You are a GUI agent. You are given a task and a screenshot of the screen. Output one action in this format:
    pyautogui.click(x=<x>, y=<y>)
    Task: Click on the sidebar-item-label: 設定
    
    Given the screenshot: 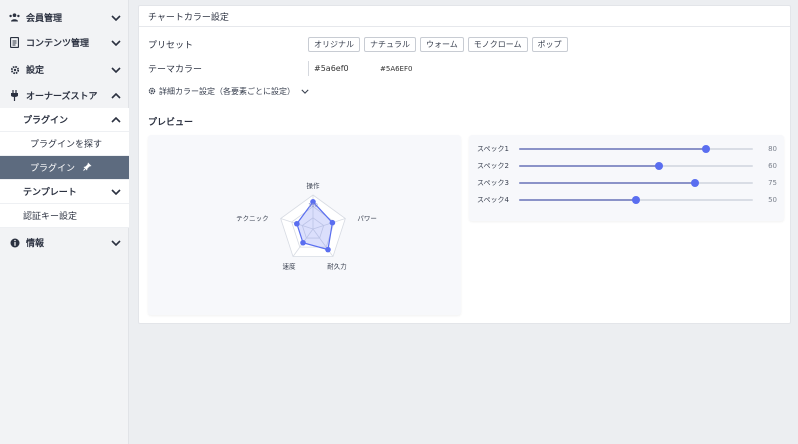 What is the action you would take?
    pyautogui.click(x=35, y=71)
    